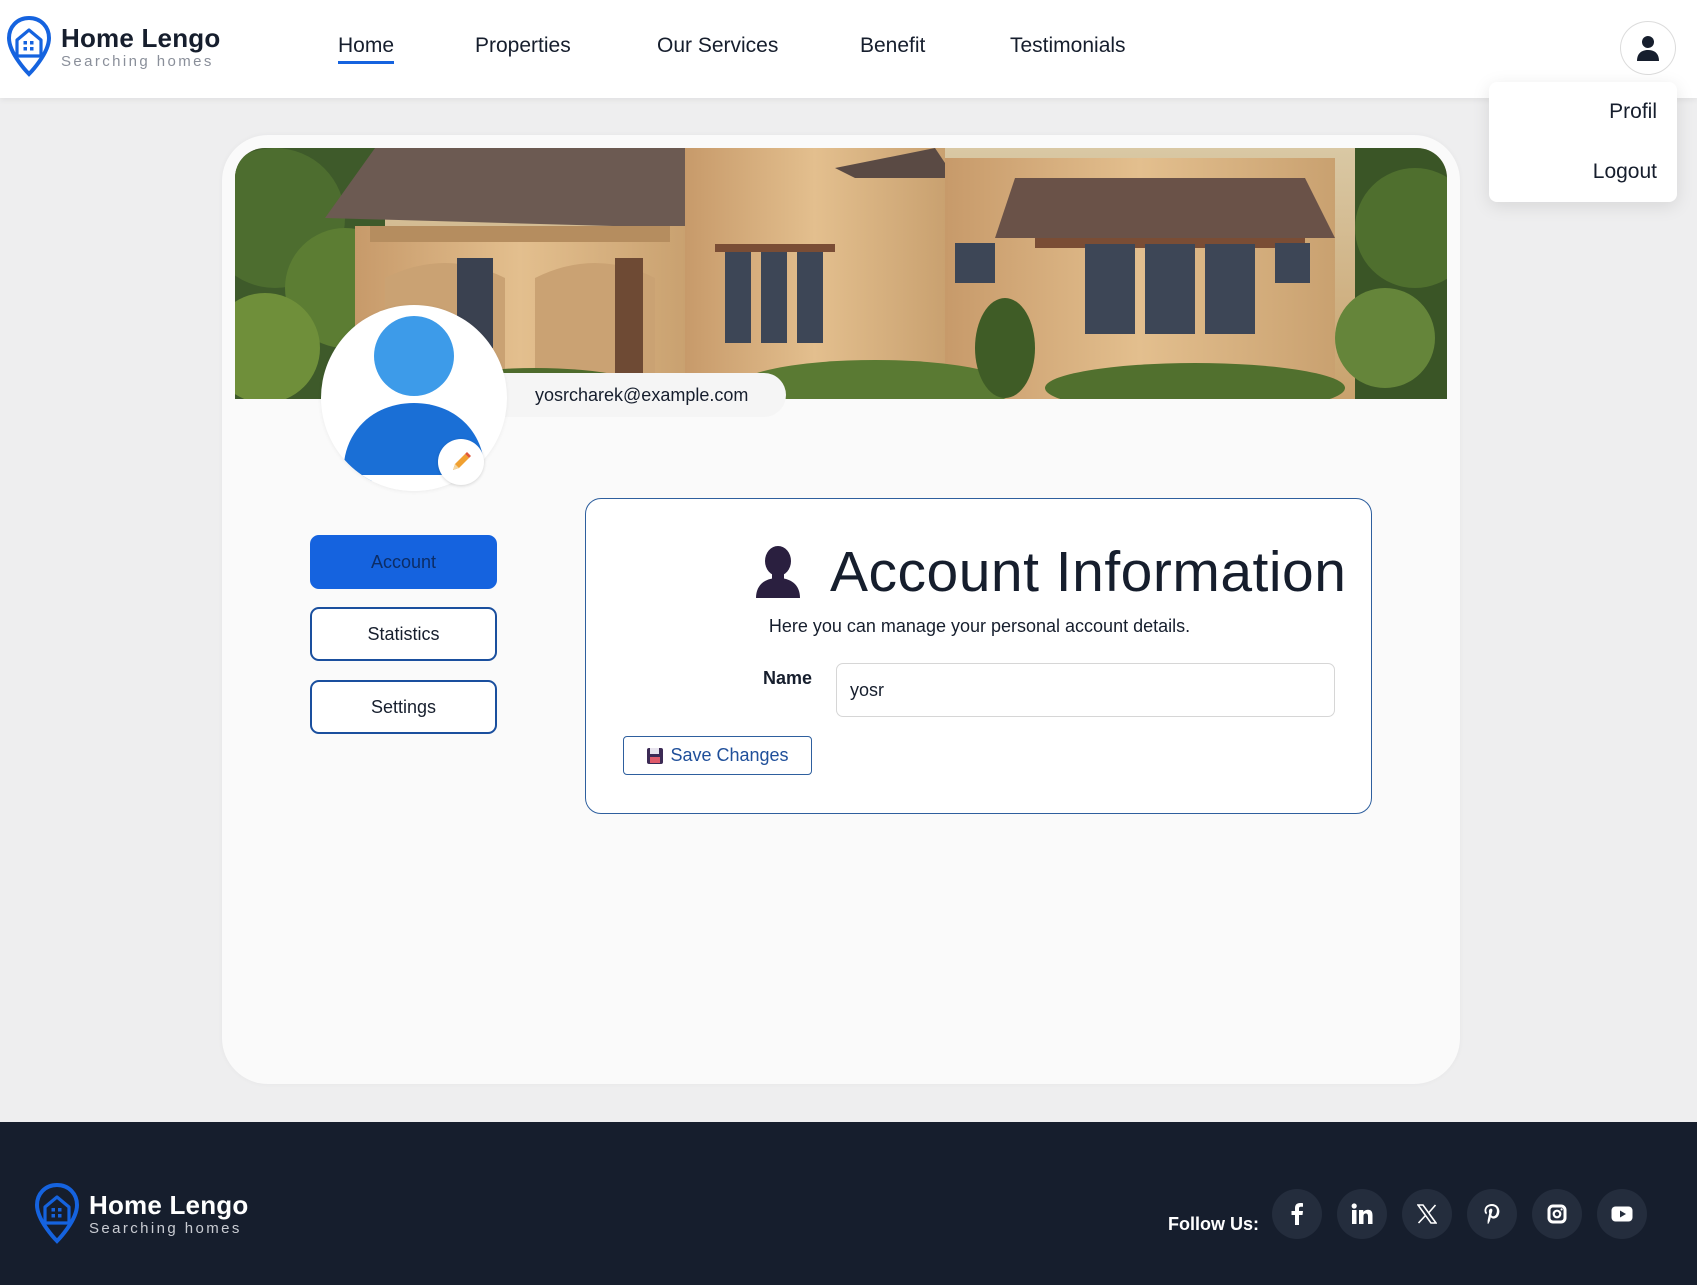 This screenshot has height=1285, width=1697. What do you see at coordinates (403, 707) in the screenshot?
I see `sidebar-item-settings: Settings` at bounding box center [403, 707].